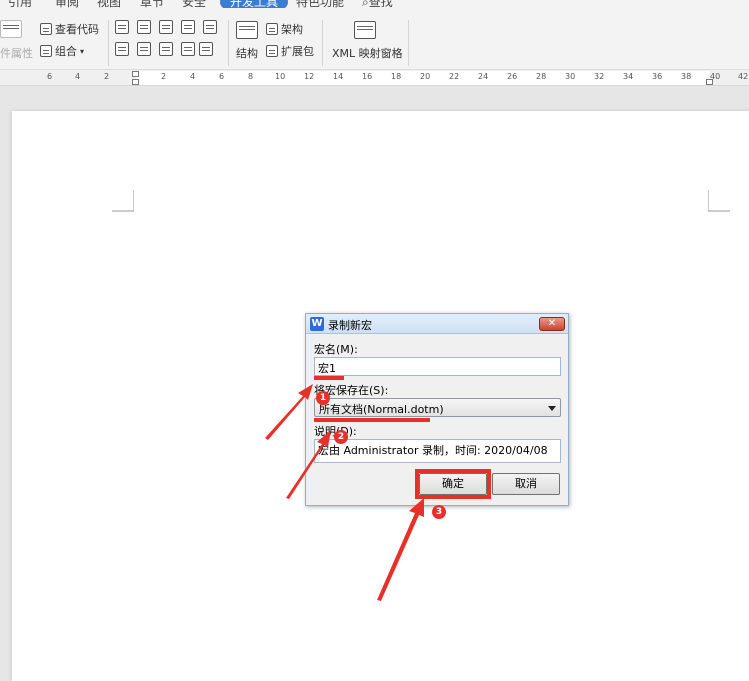  I want to click on architecture-label: 架构, so click(292, 29).